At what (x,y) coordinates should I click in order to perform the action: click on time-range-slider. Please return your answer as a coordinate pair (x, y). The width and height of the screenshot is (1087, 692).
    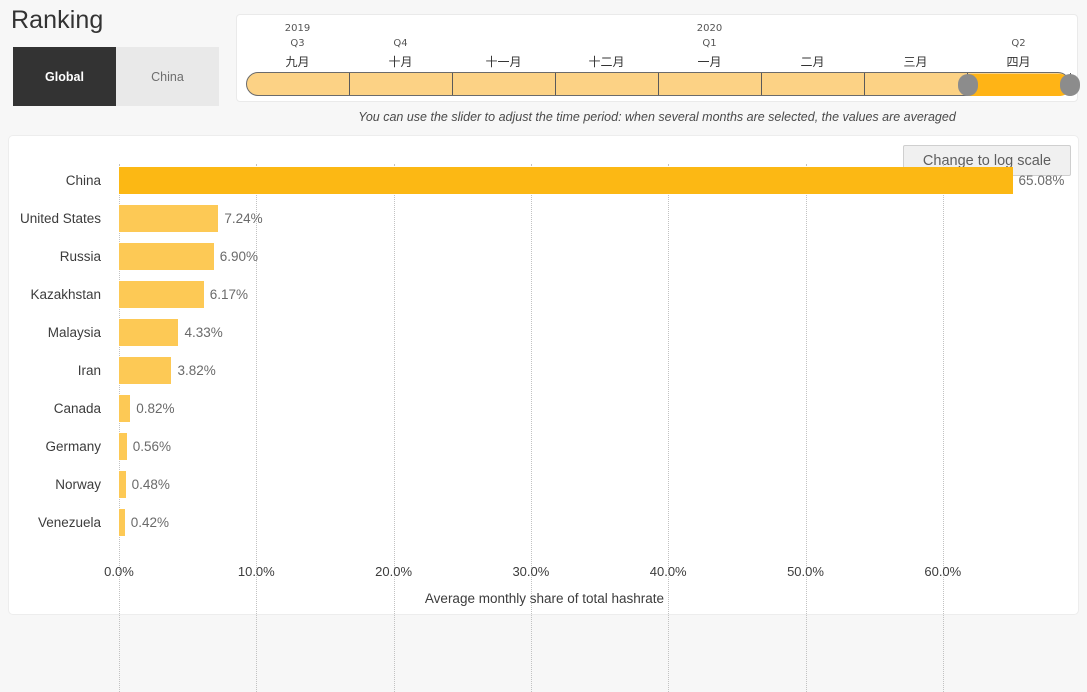
    Looking at the image, I should click on (663, 84).